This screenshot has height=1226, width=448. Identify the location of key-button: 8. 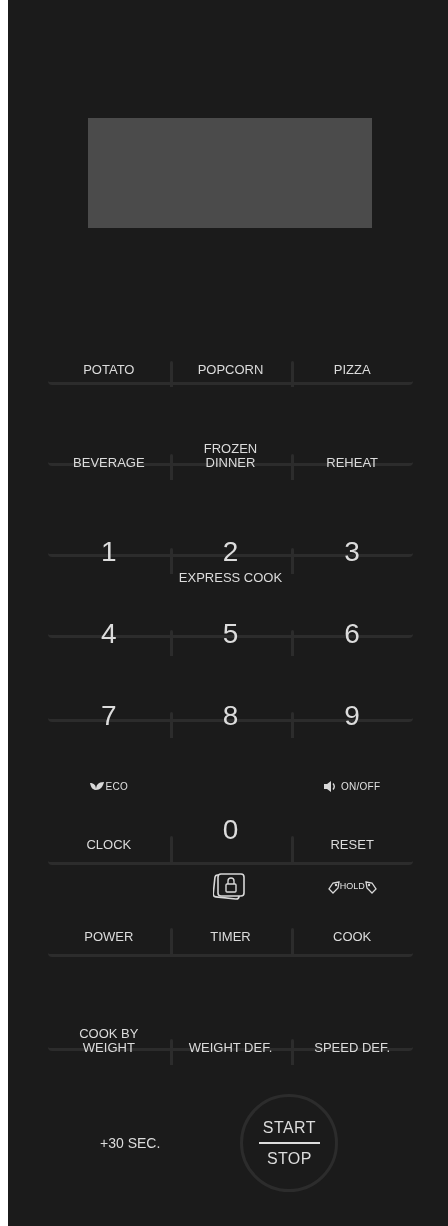
(230, 716).